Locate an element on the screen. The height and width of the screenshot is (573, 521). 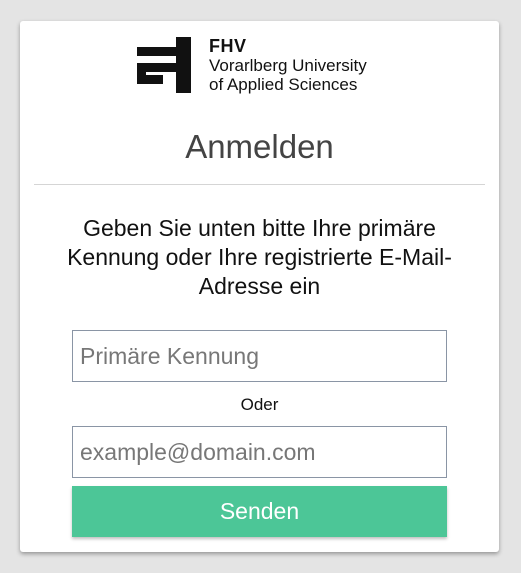
logo-abbreviation: FHV is located at coordinates (228, 46).